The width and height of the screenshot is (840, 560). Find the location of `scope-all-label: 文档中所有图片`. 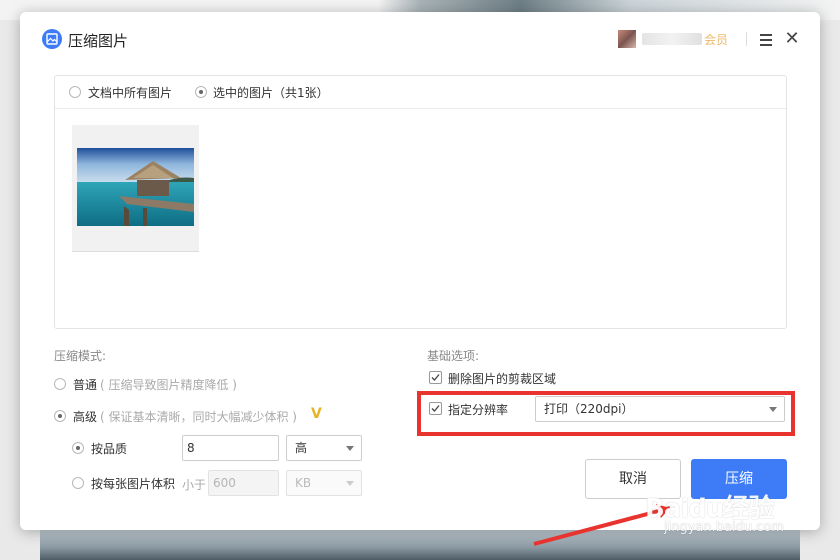

scope-all-label: 文档中所有图片 is located at coordinates (130, 92).